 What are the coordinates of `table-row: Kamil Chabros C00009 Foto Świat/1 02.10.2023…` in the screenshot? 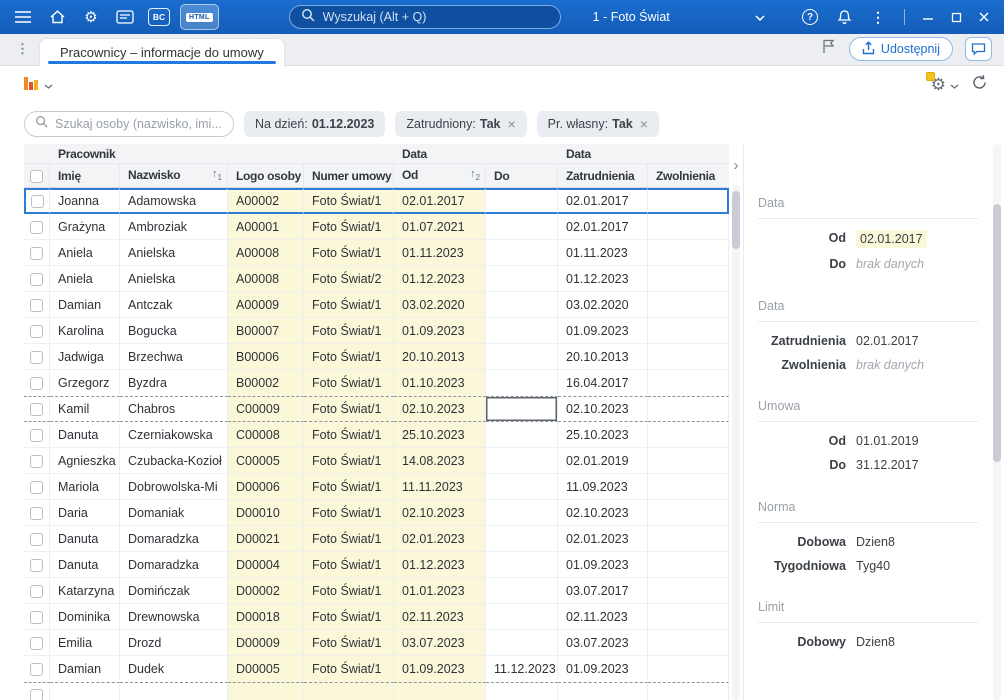 It's located at (376, 409).